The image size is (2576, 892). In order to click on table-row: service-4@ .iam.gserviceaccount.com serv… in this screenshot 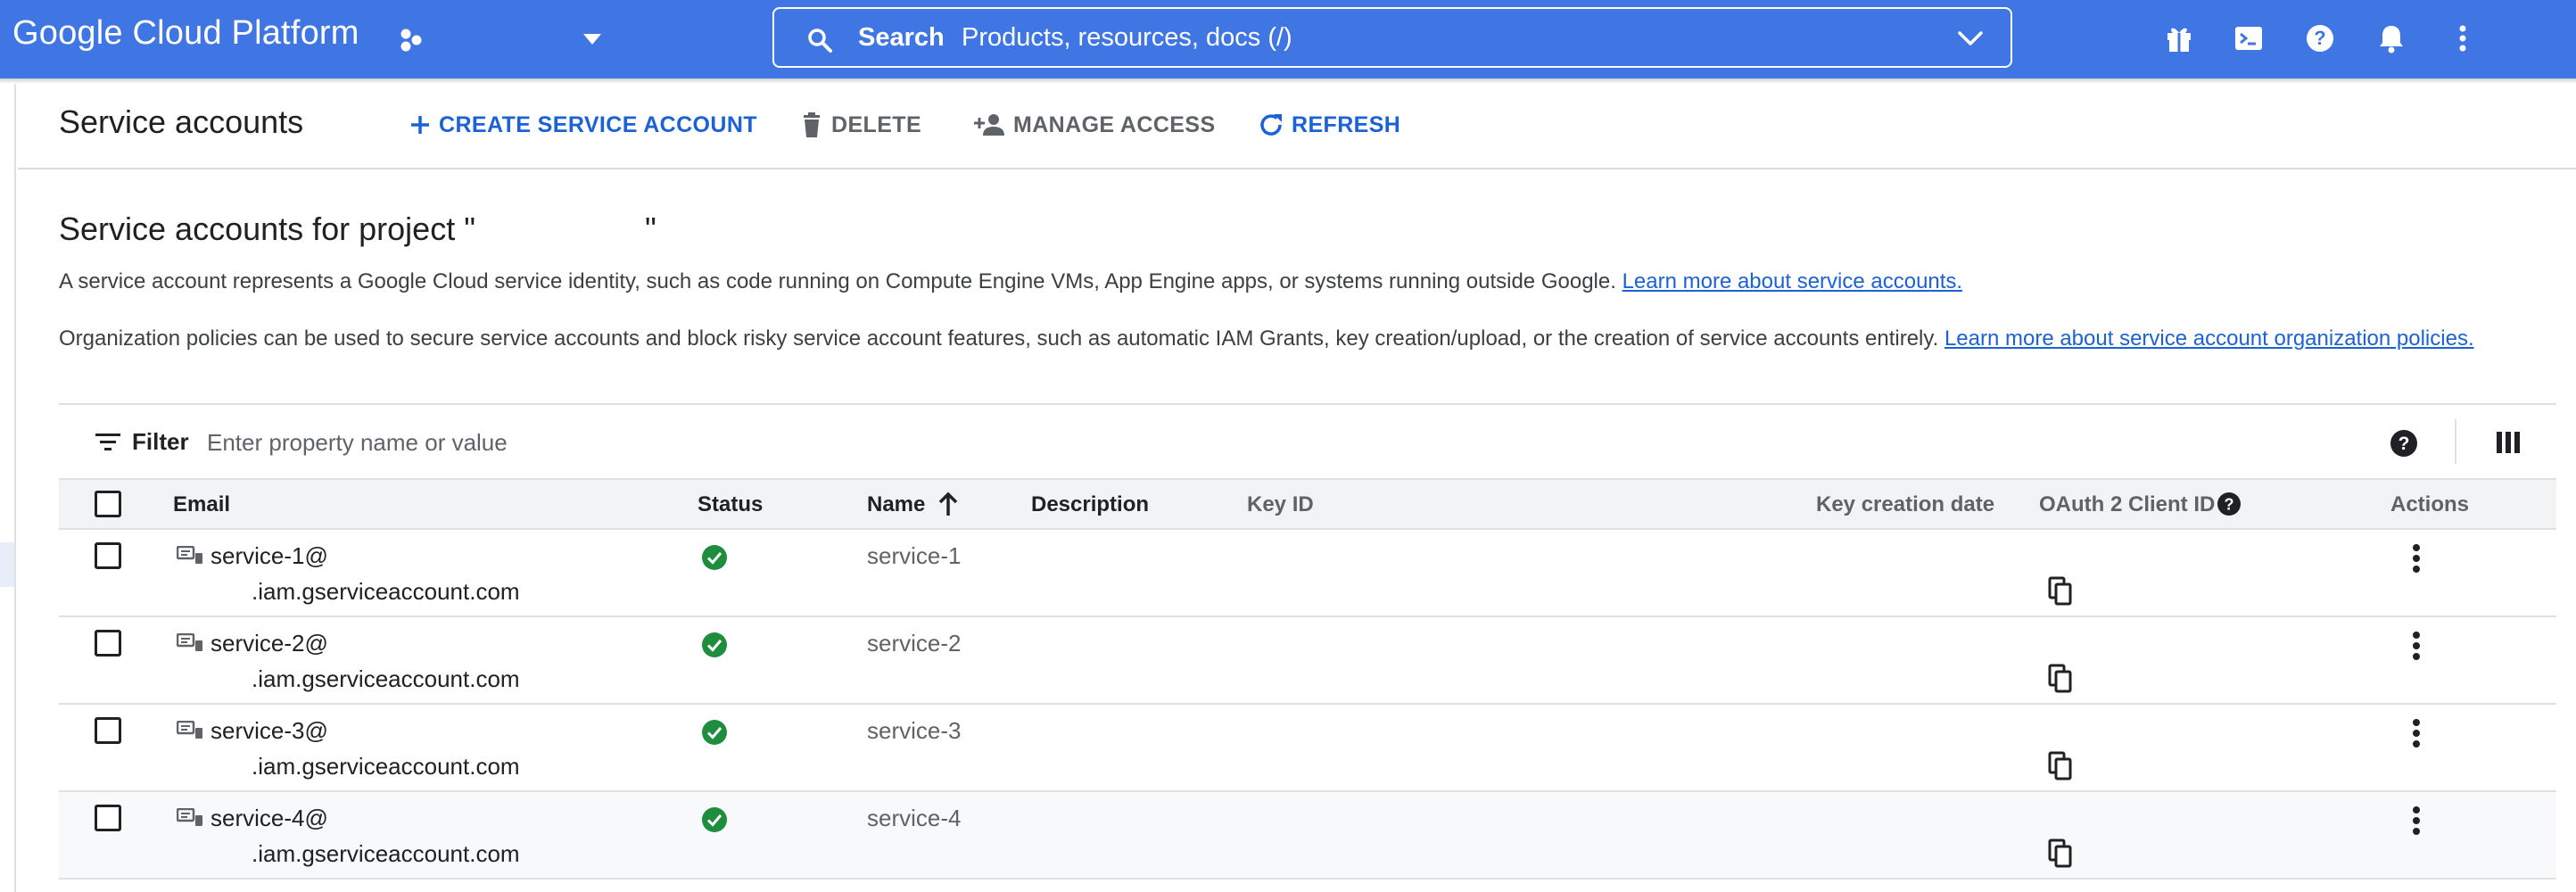, I will do `click(1308, 836)`.